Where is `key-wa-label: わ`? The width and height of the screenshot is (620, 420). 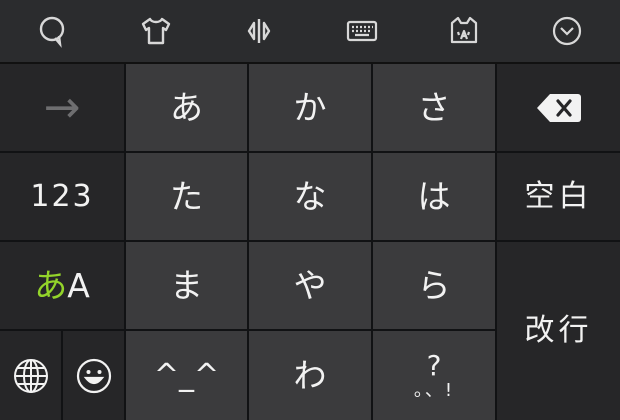
key-wa-label: わ is located at coordinates (310, 375).